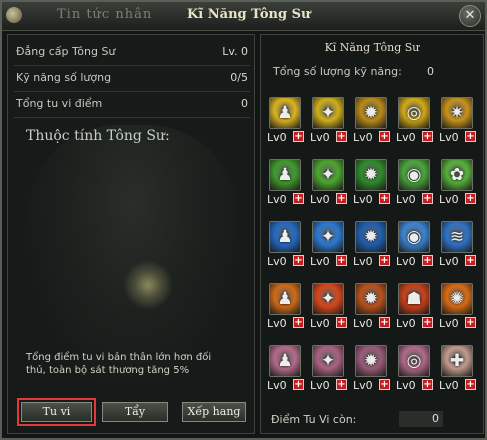 Image resolution: width=487 pixels, height=440 pixels. What do you see at coordinates (214, 412) in the screenshot?
I see `xep-hang-button: Xếp hang` at bounding box center [214, 412].